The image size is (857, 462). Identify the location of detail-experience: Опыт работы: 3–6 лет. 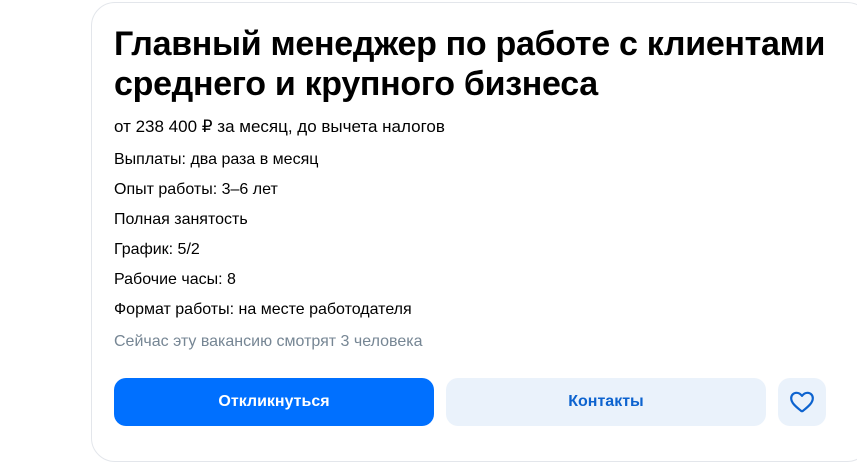
(196, 189).